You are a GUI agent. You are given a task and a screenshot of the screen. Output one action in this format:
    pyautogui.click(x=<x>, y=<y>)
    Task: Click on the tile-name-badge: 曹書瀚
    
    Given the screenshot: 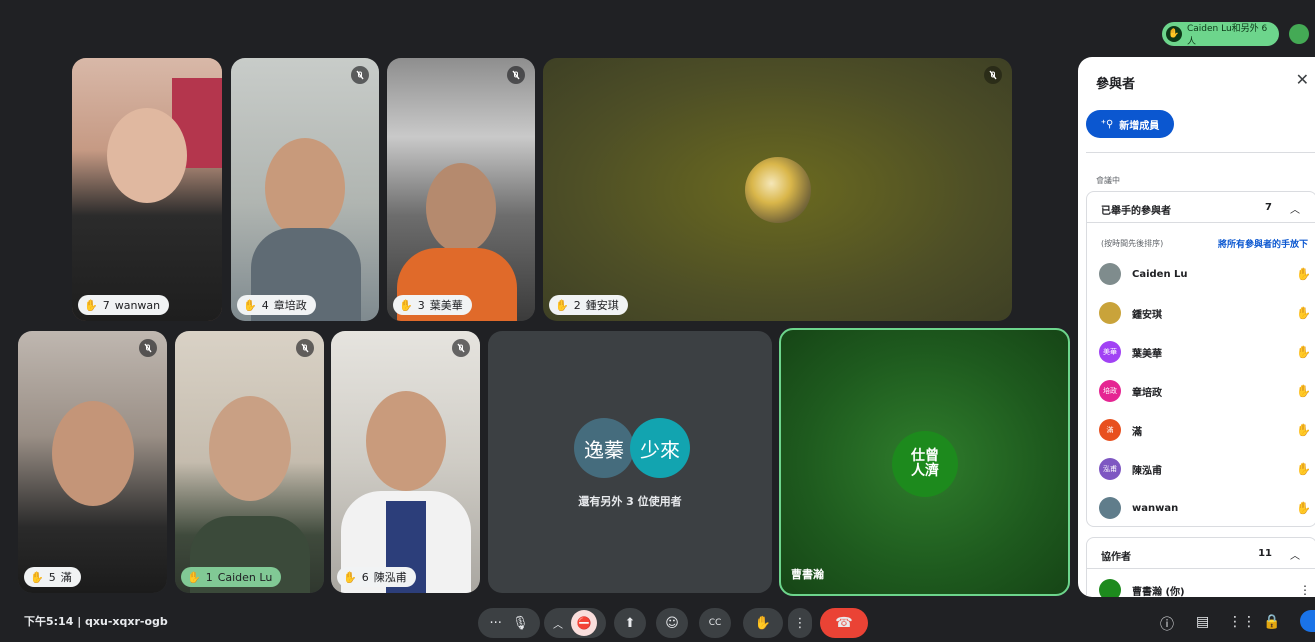 What is the action you would take?
    pyautogui.click(x=807, y=574)
    